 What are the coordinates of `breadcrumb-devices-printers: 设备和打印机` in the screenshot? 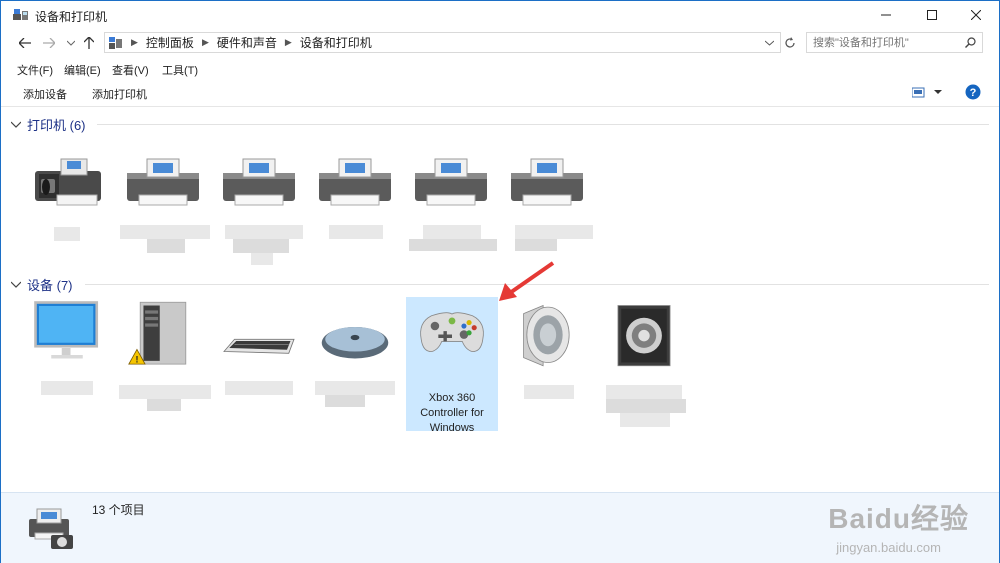 It's located at (336, 42).